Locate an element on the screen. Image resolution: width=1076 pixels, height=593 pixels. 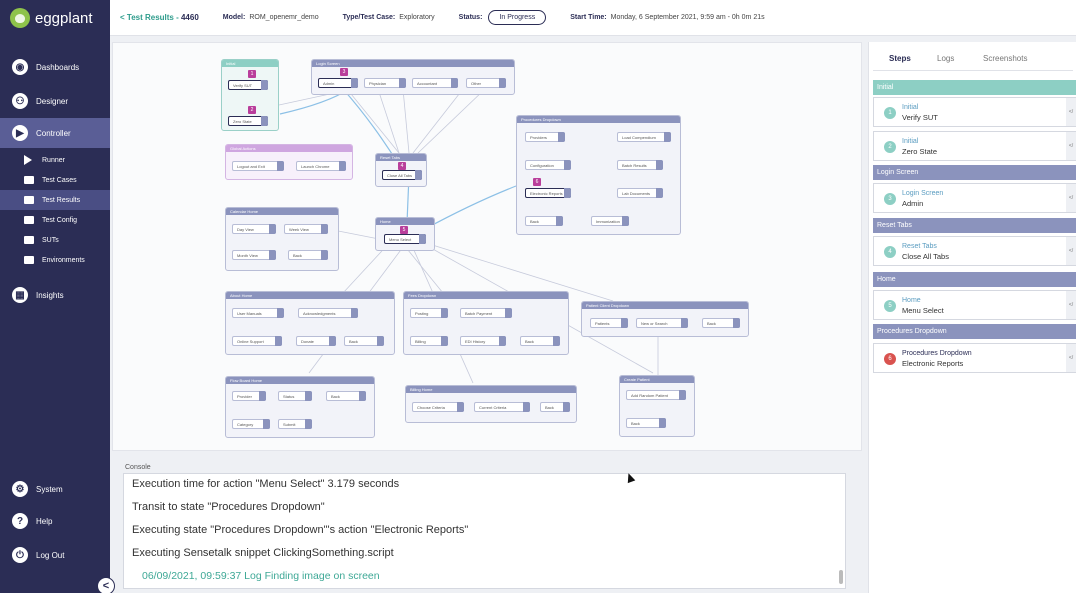
action-node: Day View is located at coordinates (254, 229).